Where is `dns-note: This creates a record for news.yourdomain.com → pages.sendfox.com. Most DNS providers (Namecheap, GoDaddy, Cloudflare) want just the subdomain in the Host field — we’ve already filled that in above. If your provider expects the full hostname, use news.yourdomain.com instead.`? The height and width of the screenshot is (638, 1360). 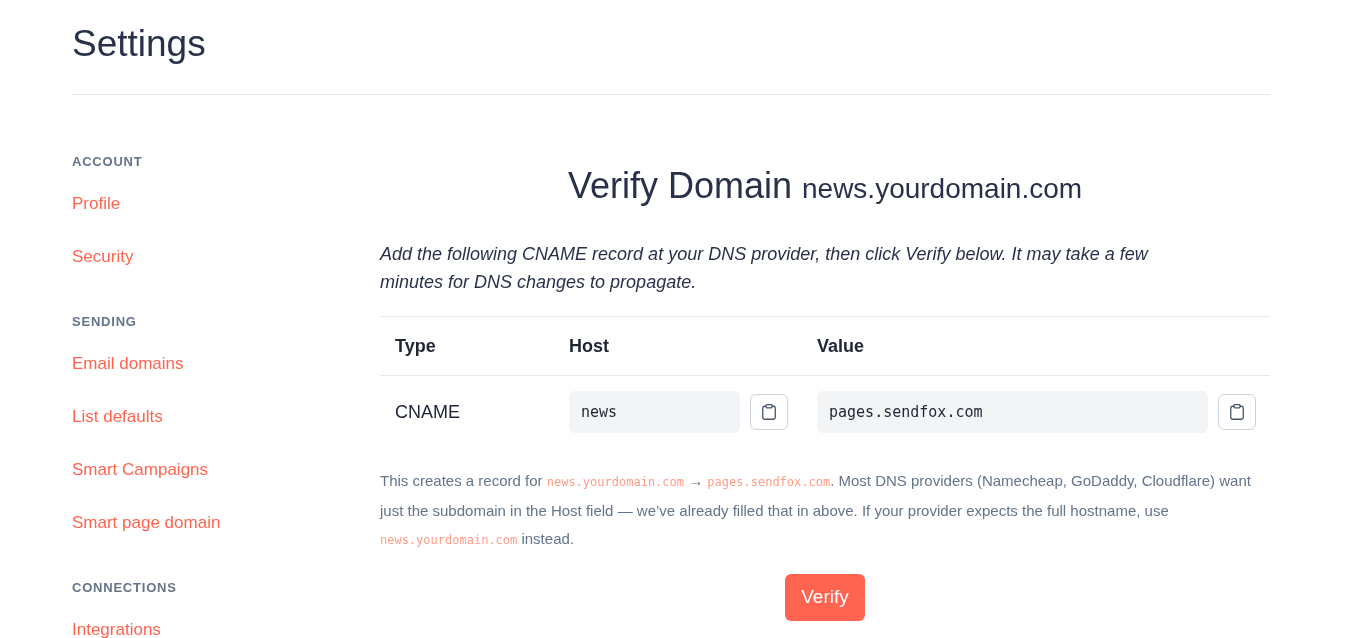 dns-note: This creates a record for news.yourdomain.com → pages.sendfox.com. Most DNS providers (Namecheap, GoDaddy, Cloudflare) want just the subdomain in the Host field — we’ve already filled that in above. If your provider expects the full hostname, use news.yourdomain.com instead. is located at coordinates (816, 510).